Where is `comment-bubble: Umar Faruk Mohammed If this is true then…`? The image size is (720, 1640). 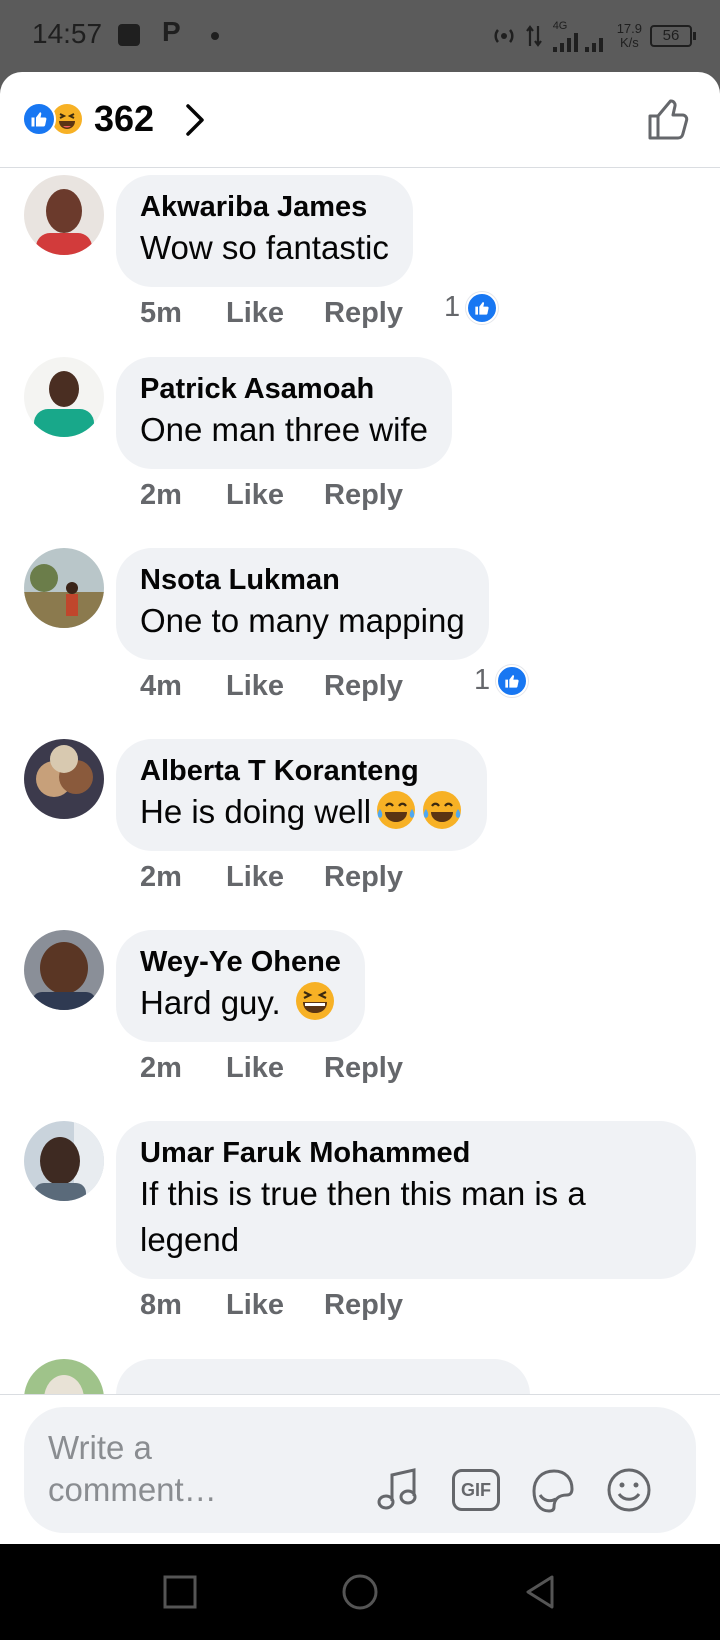
comment-bubble: Umar Faruk Mohammed If this is true then… is located at coordinates (406, 1200).